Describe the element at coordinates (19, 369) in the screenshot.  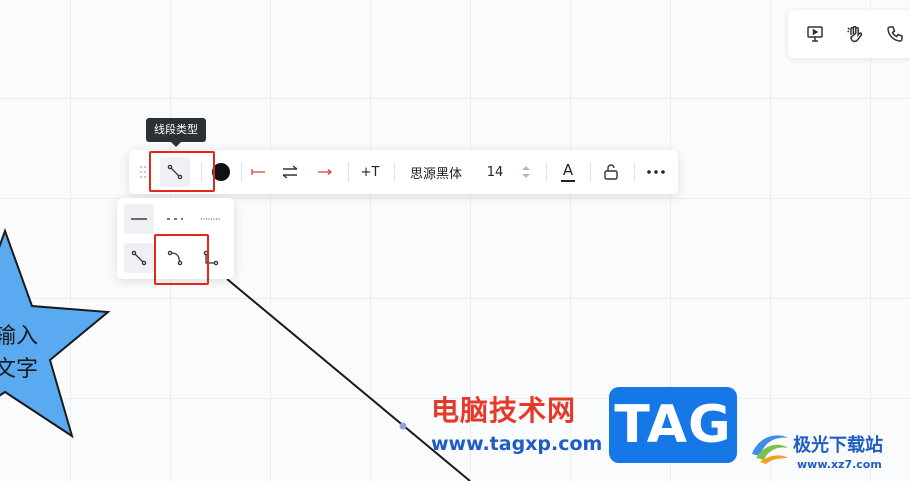
I see `star-text-line2: 文字` at that location.